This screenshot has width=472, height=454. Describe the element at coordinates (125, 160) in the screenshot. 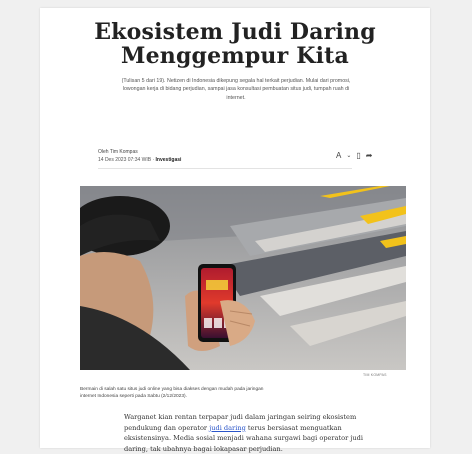

I see `publish-date: 14 Des 2023 07:34 WIB` at that location.